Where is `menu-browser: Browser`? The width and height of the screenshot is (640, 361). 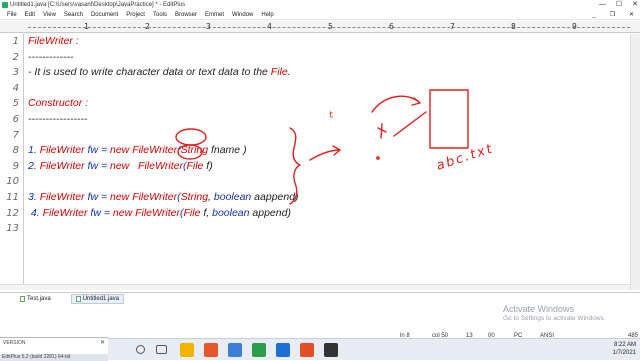 menu-browser: Browser is located at coordinates (186, 14).